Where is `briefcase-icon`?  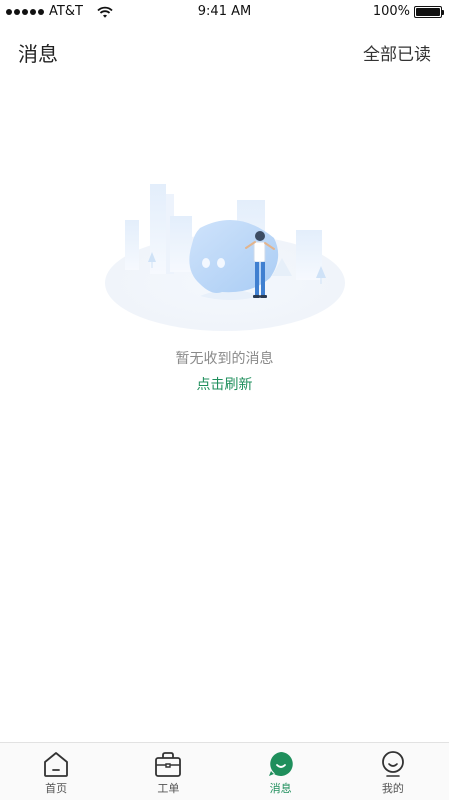 briefcase-icon is located at coordinates (168, 764).